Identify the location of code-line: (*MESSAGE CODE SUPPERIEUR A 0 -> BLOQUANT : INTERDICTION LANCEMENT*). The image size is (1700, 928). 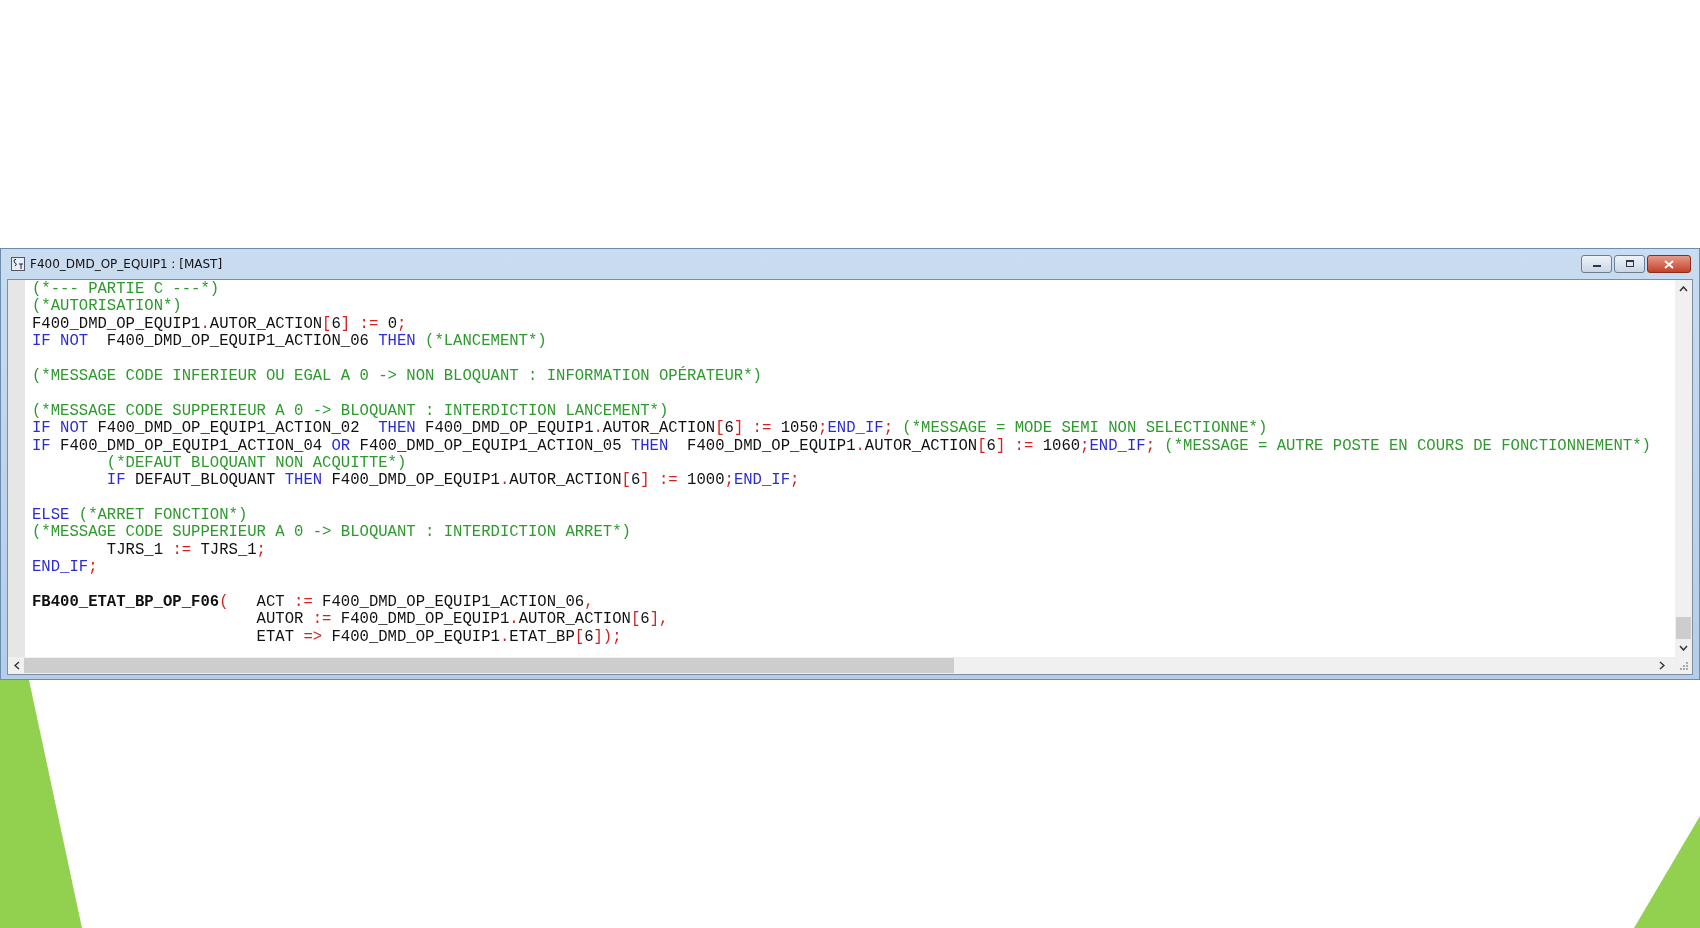
(350, 410).